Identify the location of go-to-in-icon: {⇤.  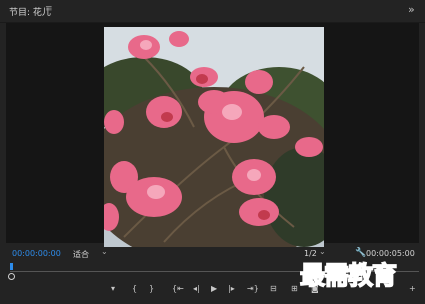
(178, 289).